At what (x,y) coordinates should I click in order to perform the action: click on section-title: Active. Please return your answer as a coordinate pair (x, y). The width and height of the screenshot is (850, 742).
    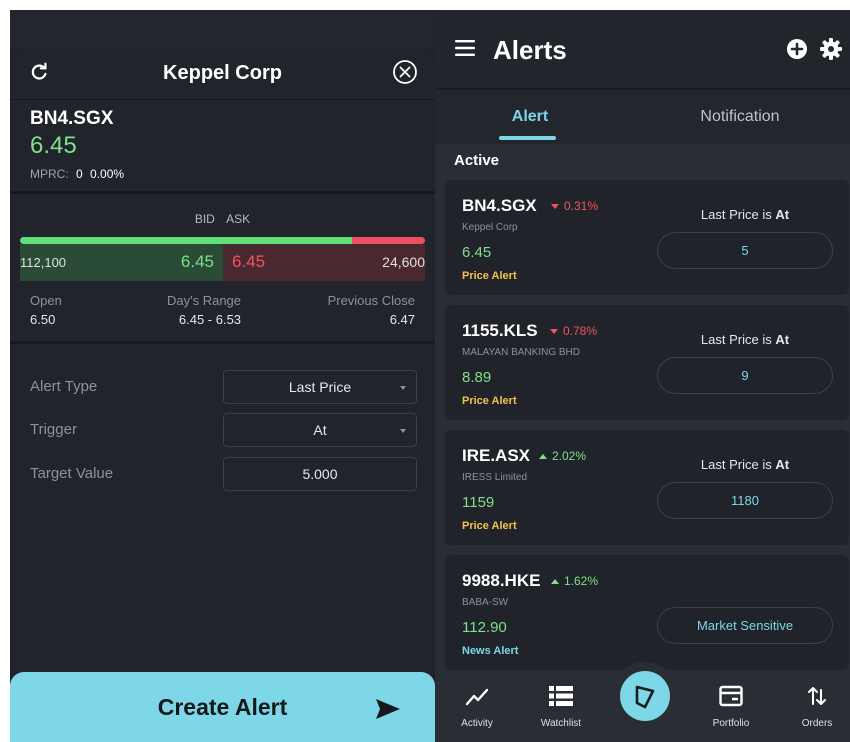
    Looking at the image, I should click on (477, 160).